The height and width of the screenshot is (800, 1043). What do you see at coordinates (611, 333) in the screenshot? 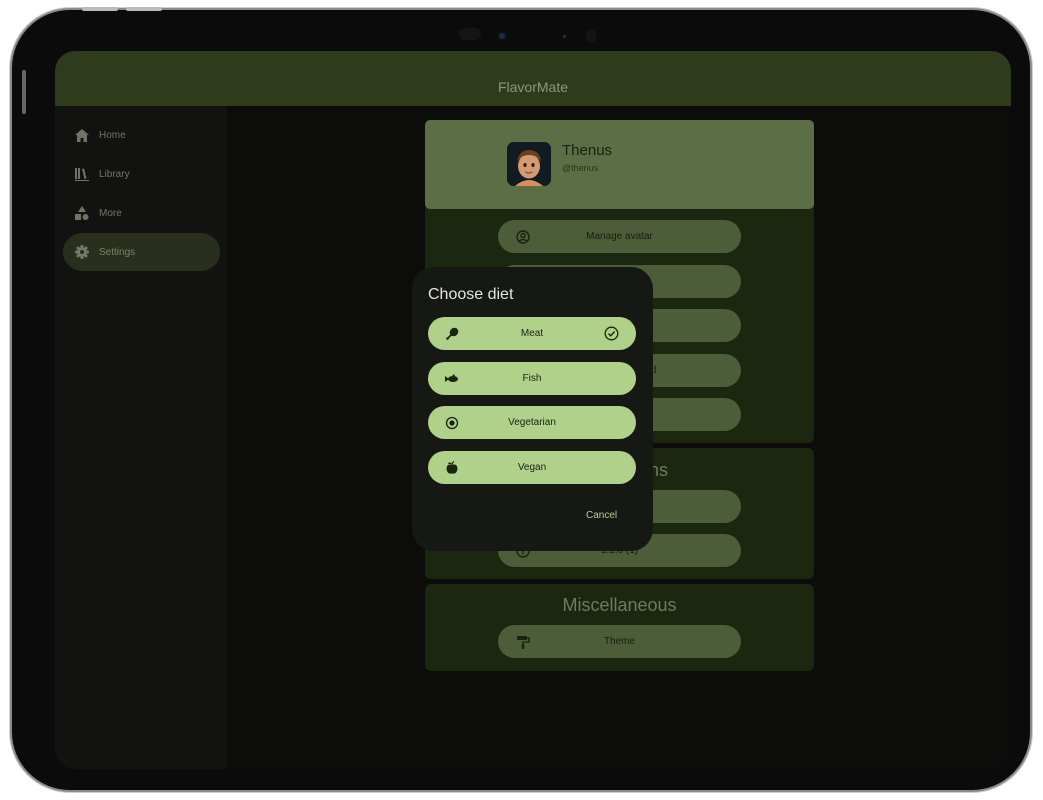
I see `check-circle-icon` at bounding box center [611, 333].